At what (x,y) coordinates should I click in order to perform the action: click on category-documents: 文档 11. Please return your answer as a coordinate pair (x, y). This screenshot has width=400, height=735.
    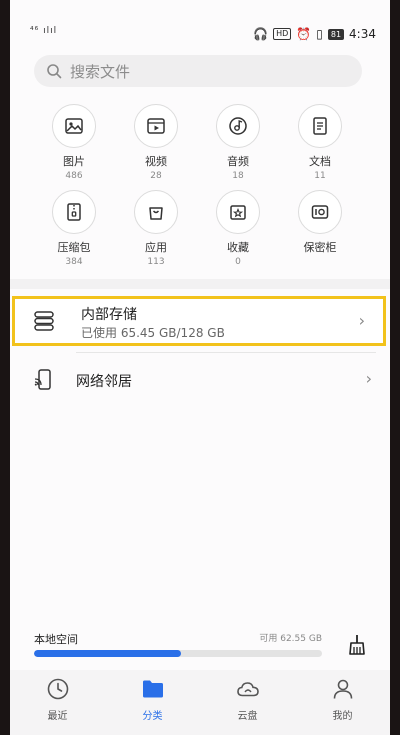
    Looking at the image, I should click on (320, 142).